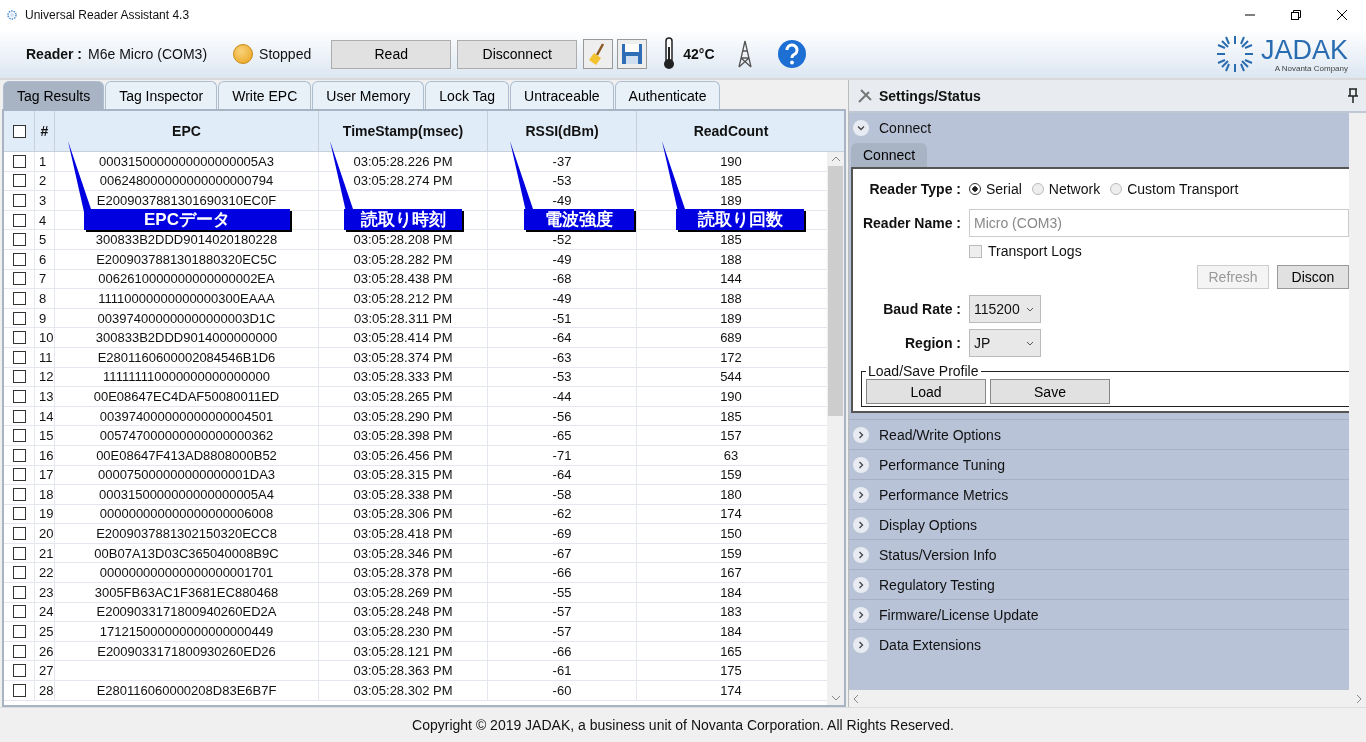  What do you see at coordinates (1342, 15) in the screenshot?
I see `close-icon` at bounding box center [1342, 15].